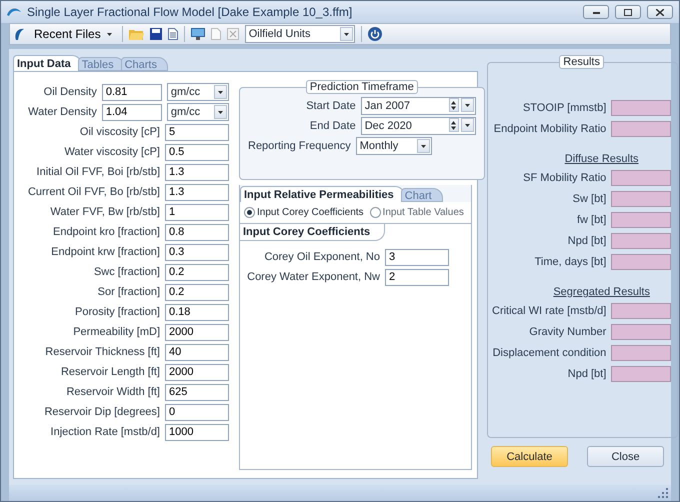 The height and width of the screenshot is (502, 680). I want to click on tab: Input Data, so click(47, 63).